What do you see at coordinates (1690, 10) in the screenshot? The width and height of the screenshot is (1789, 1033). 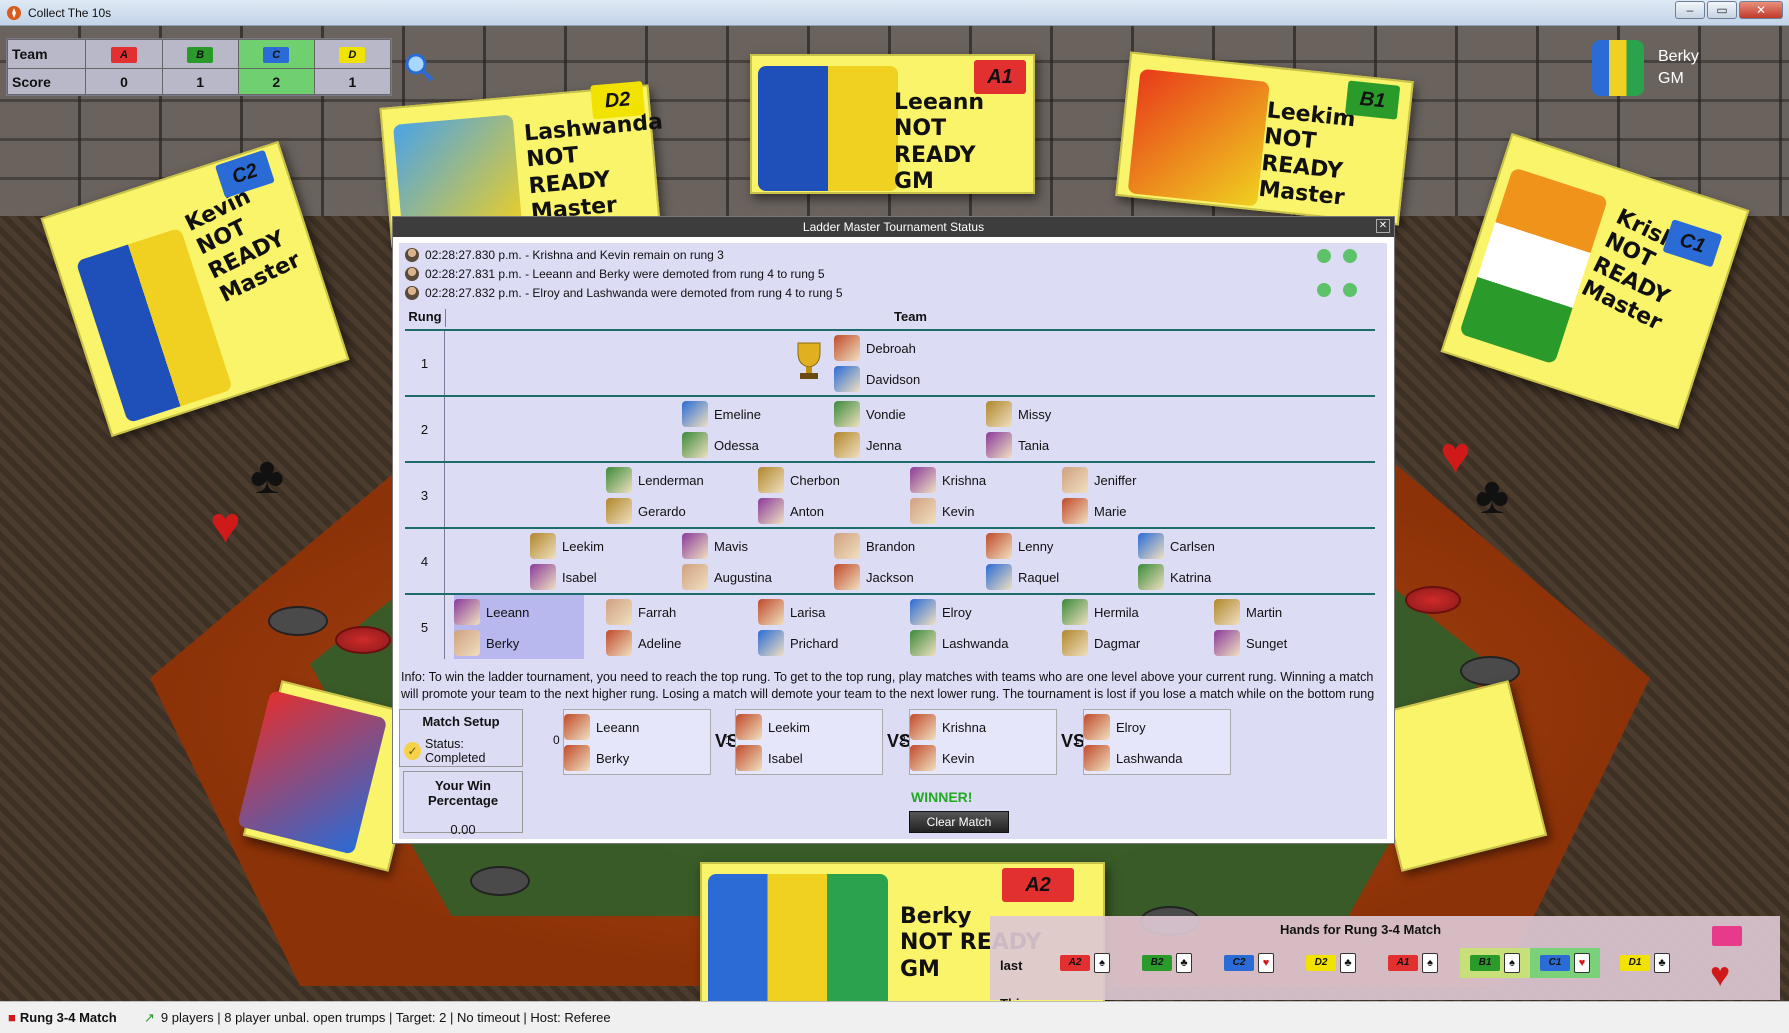 I see `minimize-button: –` at bounding box center [1690, 10].